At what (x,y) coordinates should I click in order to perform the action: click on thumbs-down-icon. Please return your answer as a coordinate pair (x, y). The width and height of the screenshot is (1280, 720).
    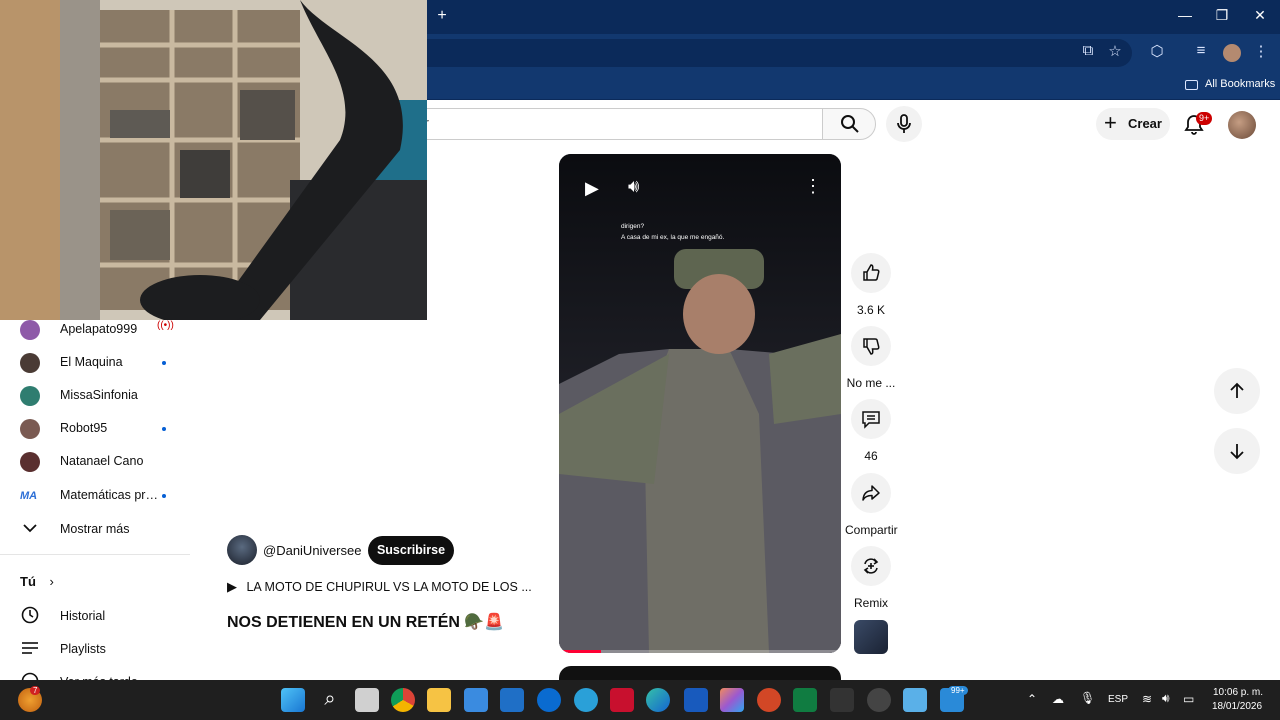
    Looking at the image, I should click on (871, 346).